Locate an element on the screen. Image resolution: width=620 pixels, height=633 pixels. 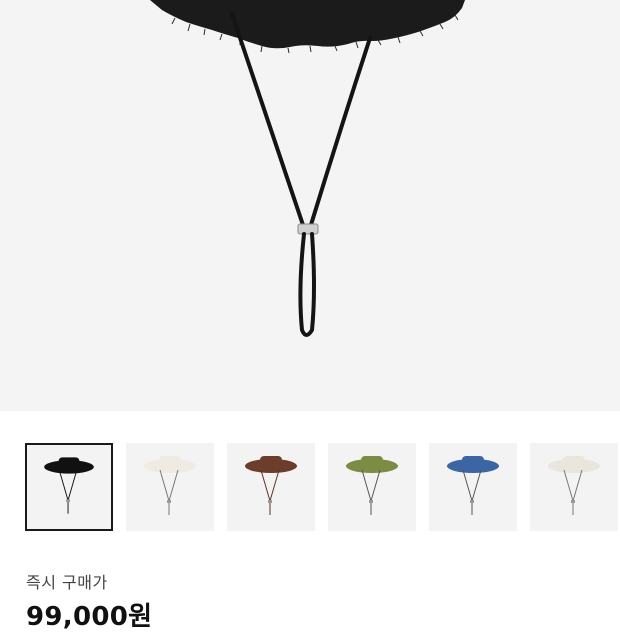
thumbnail-brown is located at coordinates (271, 487).